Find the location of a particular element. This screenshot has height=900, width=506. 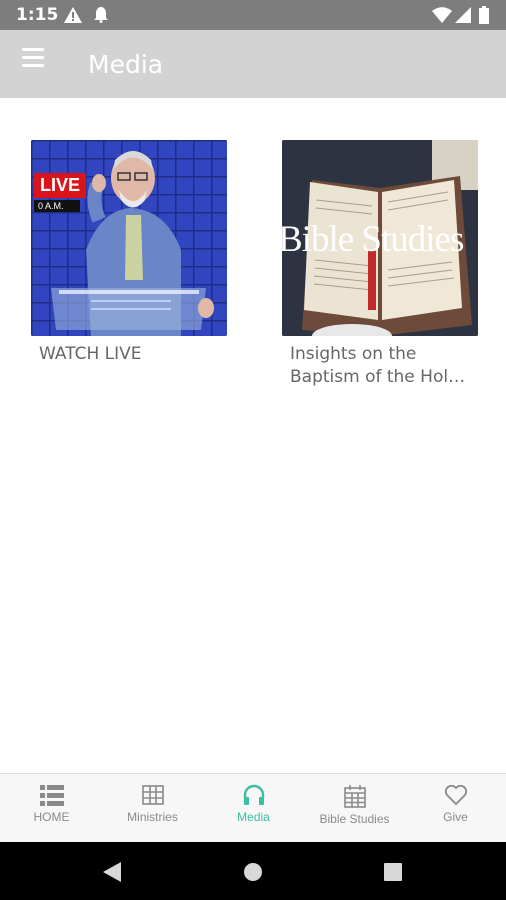

media-card-watch-live: LIVE 0 A.M. WATCH LIVE is located at coordinates (129, 253).